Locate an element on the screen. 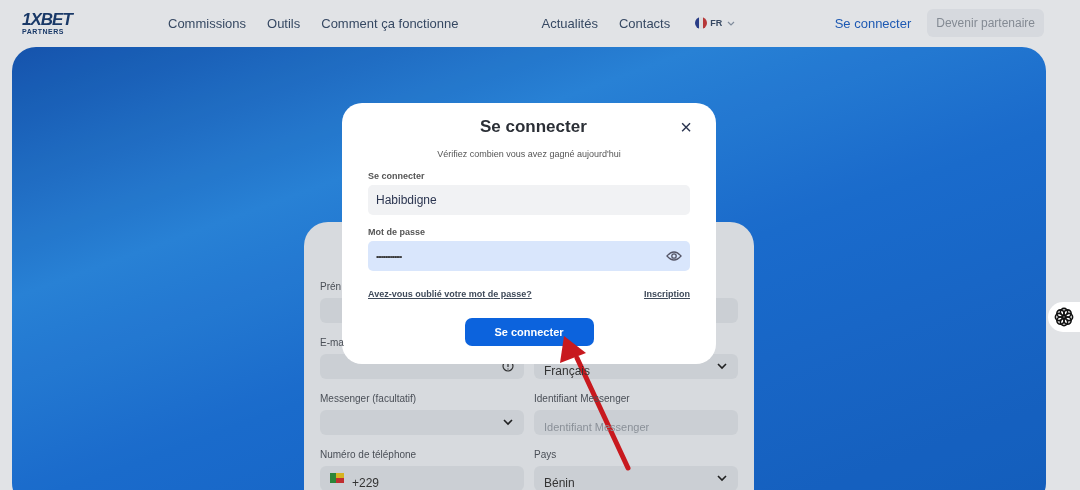 The image size is (1080, 490). dialog-subtitle: Vérifiez combien vous avez gagné aujourd'hui is located at coordinates (529, 154).